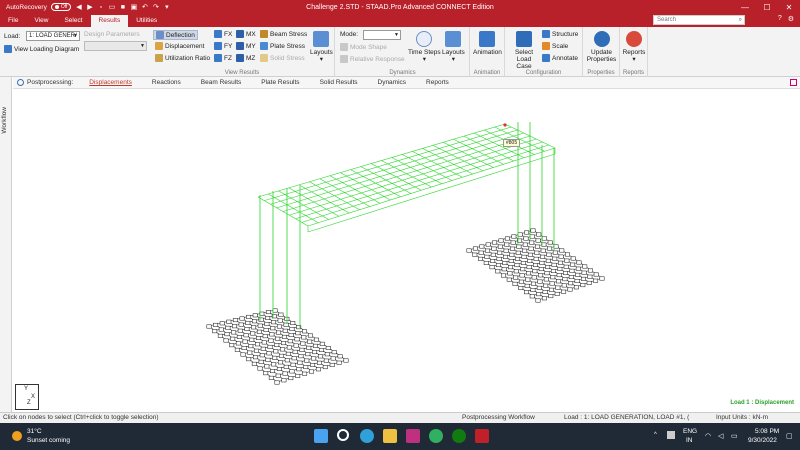  Describe the element at coordinates (436, 436) in the screenshot. I see `chrome-icon` at that location.